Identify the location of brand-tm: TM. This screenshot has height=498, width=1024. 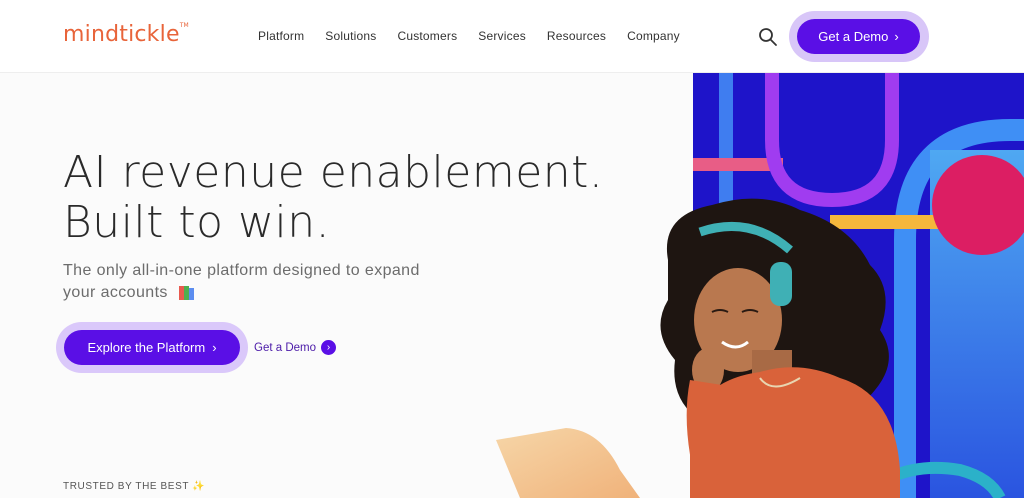
(184, 25).